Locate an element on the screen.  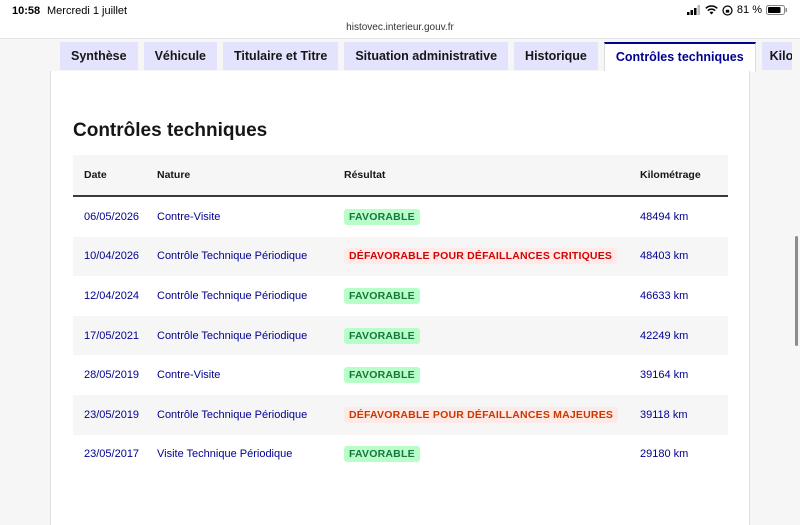
result-badge: DÉFAVORABLE POUR DÉFAILLANCES MAJEURES is located at coordinates (481, 414).